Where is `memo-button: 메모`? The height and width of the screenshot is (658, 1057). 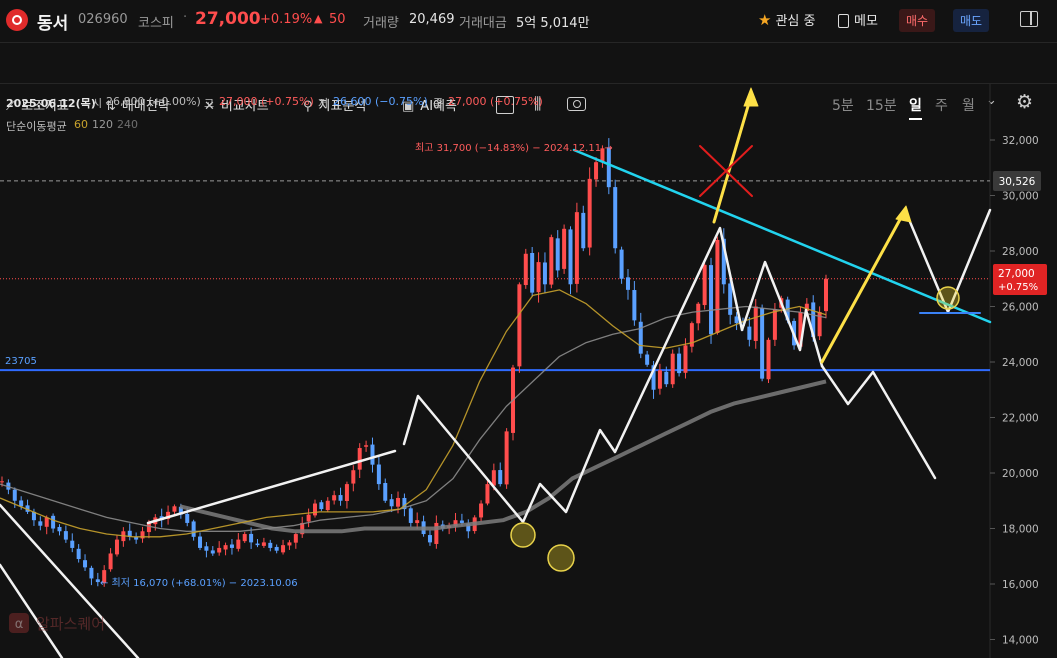 memo-button: 메모 is located at coordinates (858, 19).